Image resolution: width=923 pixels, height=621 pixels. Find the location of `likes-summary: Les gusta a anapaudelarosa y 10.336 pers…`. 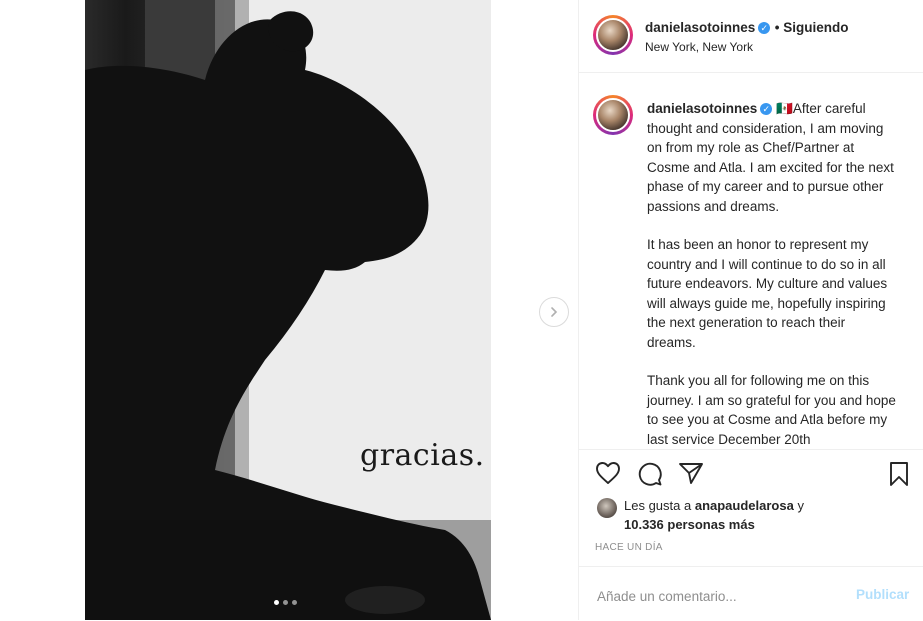

likes-summary: Les gusta a anapaudelarosa y 10.336 pers… is located at coordinates (714, 515).